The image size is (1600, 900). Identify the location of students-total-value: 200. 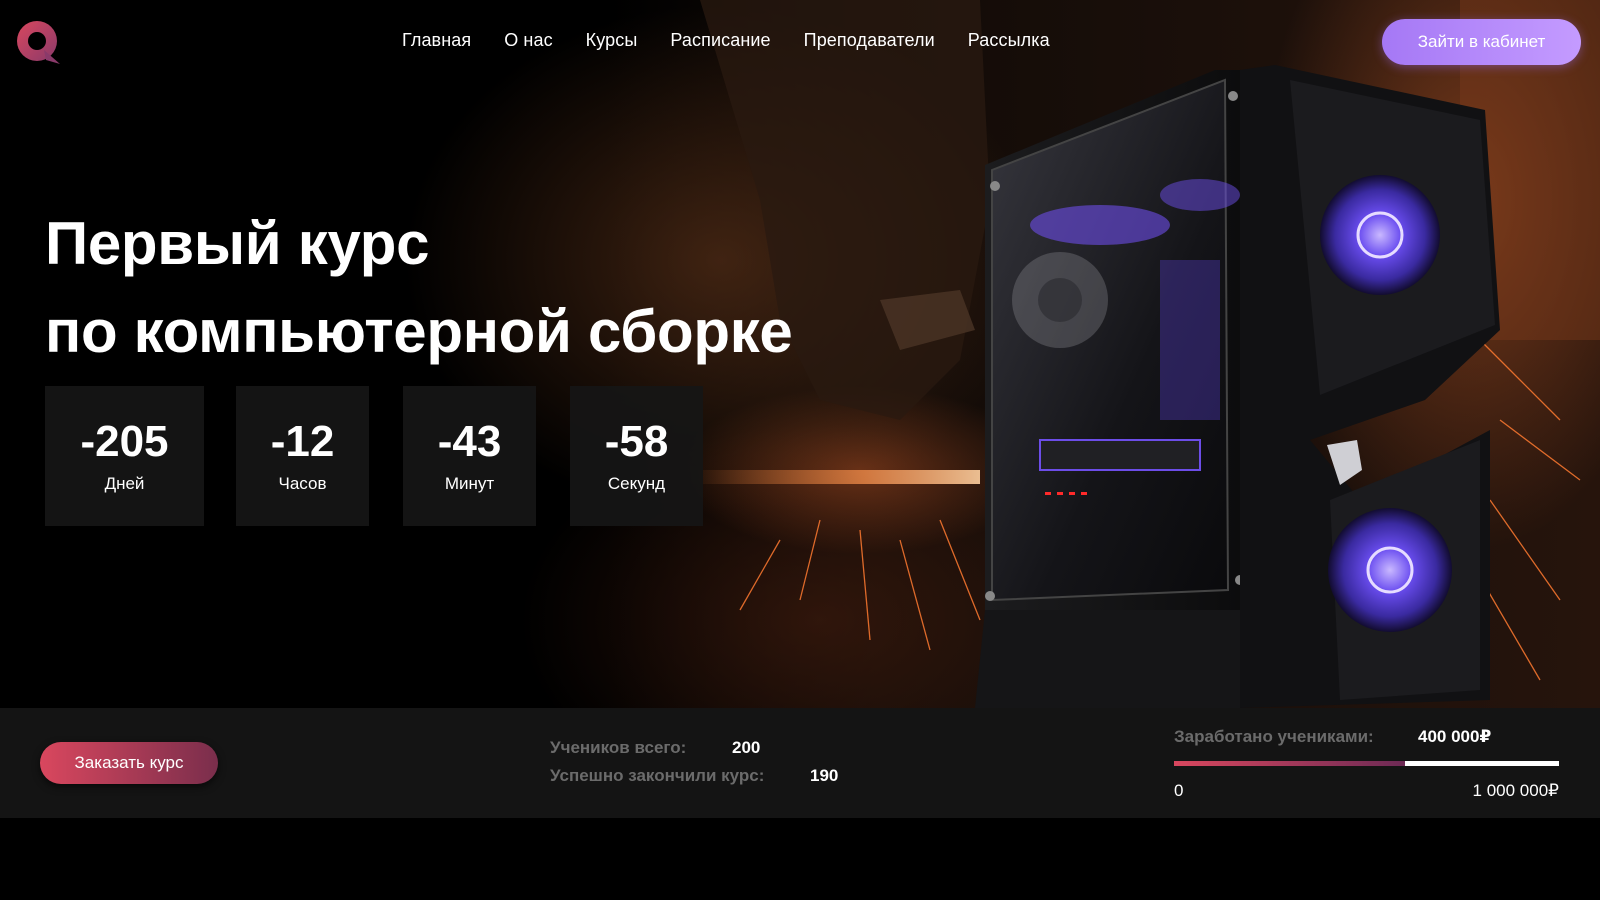
(746, 747).